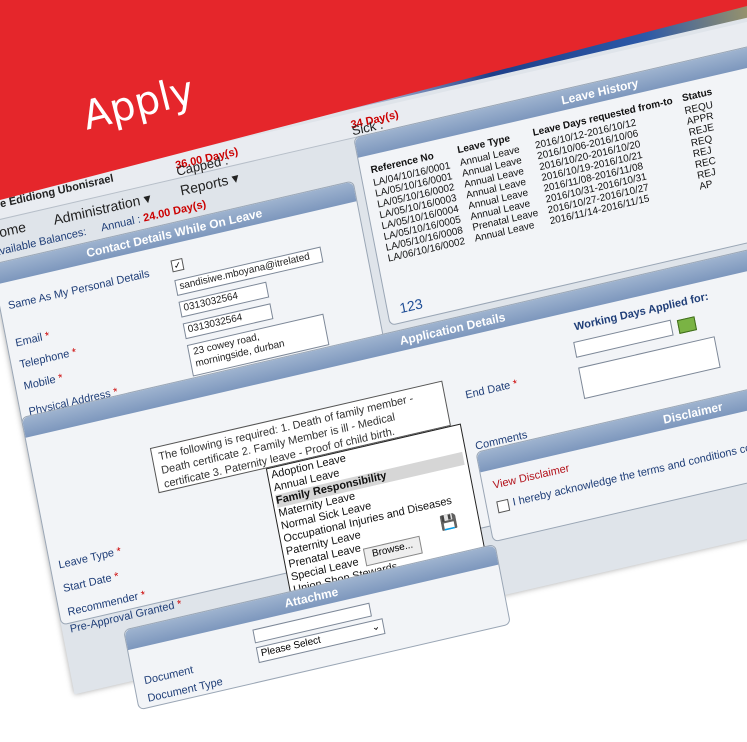 Image resolution: width=747 pixels, height=742 pixels. I want to click on leave-type-label: Leave Type *, so click(90, 558).